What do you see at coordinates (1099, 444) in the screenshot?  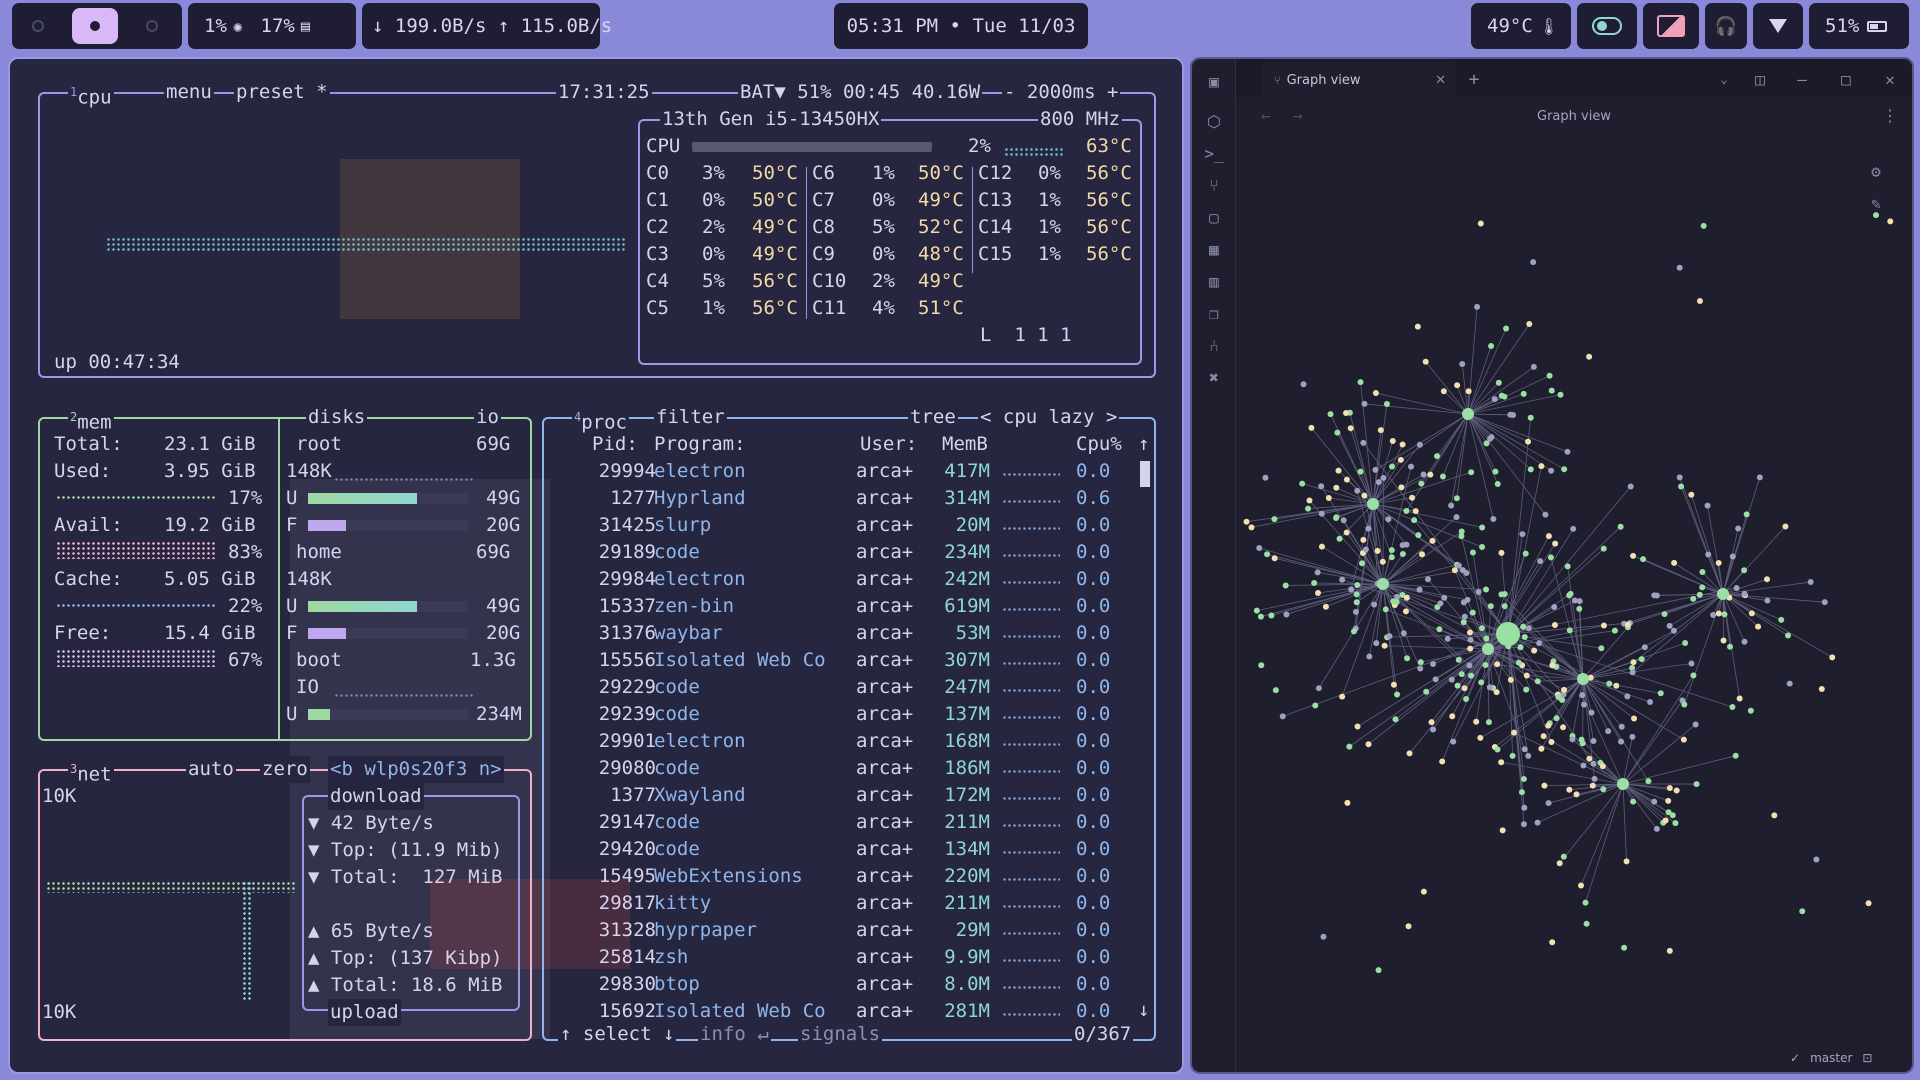 I see `header-cpu: Cpu%` at bounding box center [1099, 444].